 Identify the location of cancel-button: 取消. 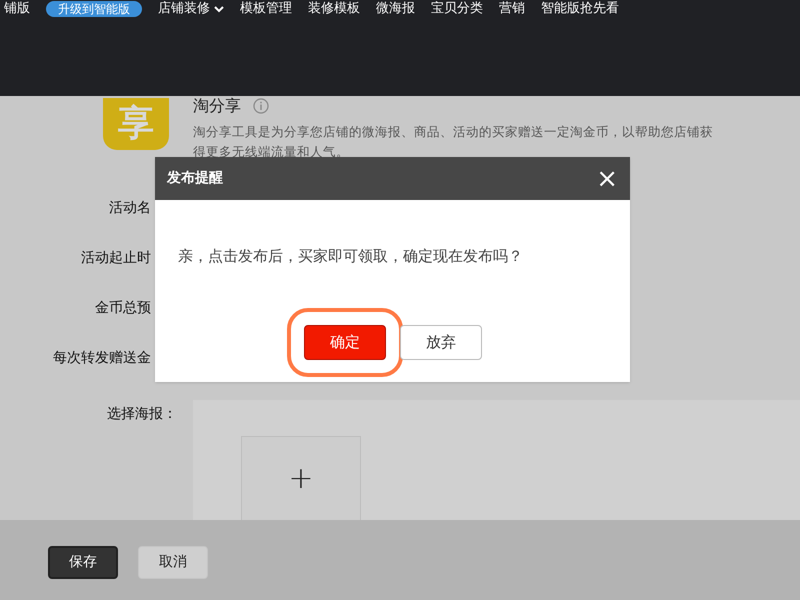
(173, 562).